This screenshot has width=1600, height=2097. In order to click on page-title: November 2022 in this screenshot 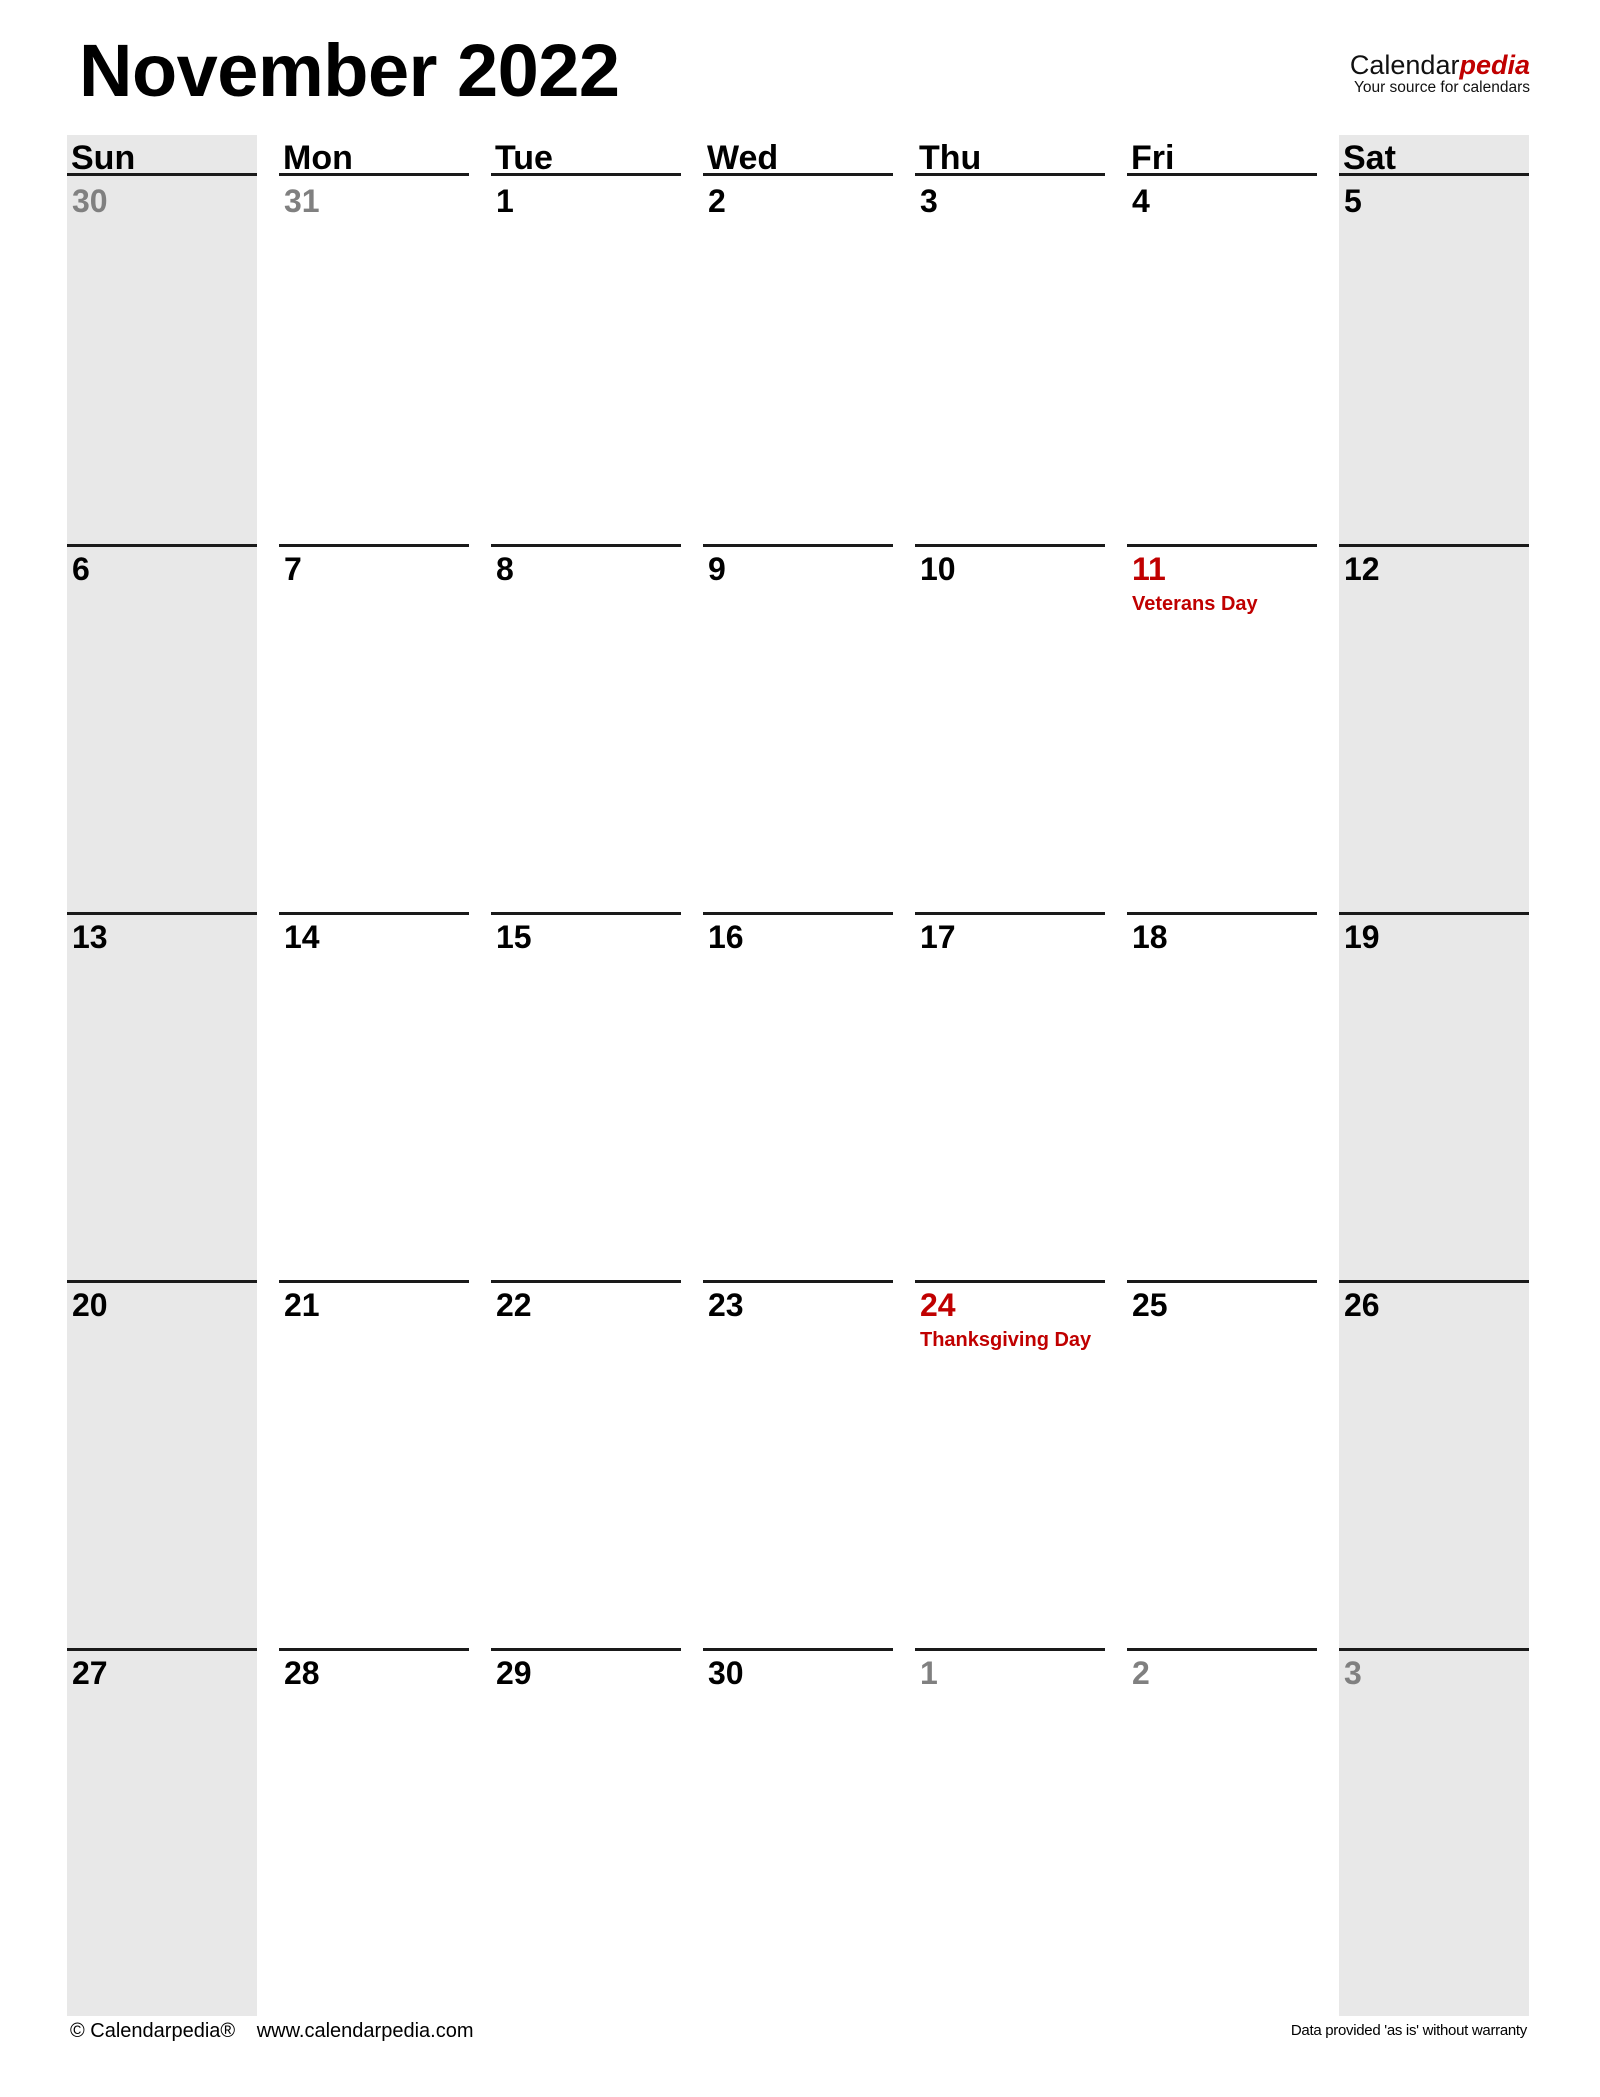, I will do `click(349, 70)`.